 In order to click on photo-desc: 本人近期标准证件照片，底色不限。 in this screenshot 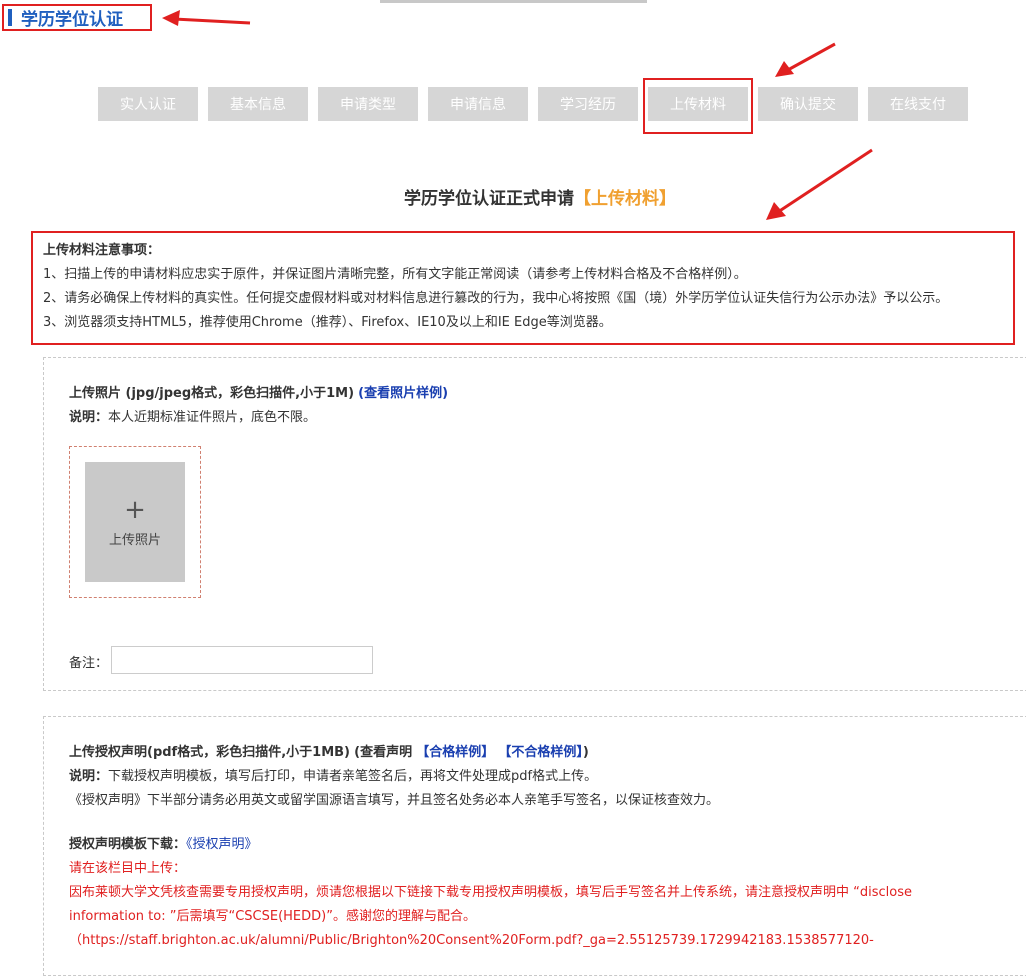, I will do `click(212, 417)`.